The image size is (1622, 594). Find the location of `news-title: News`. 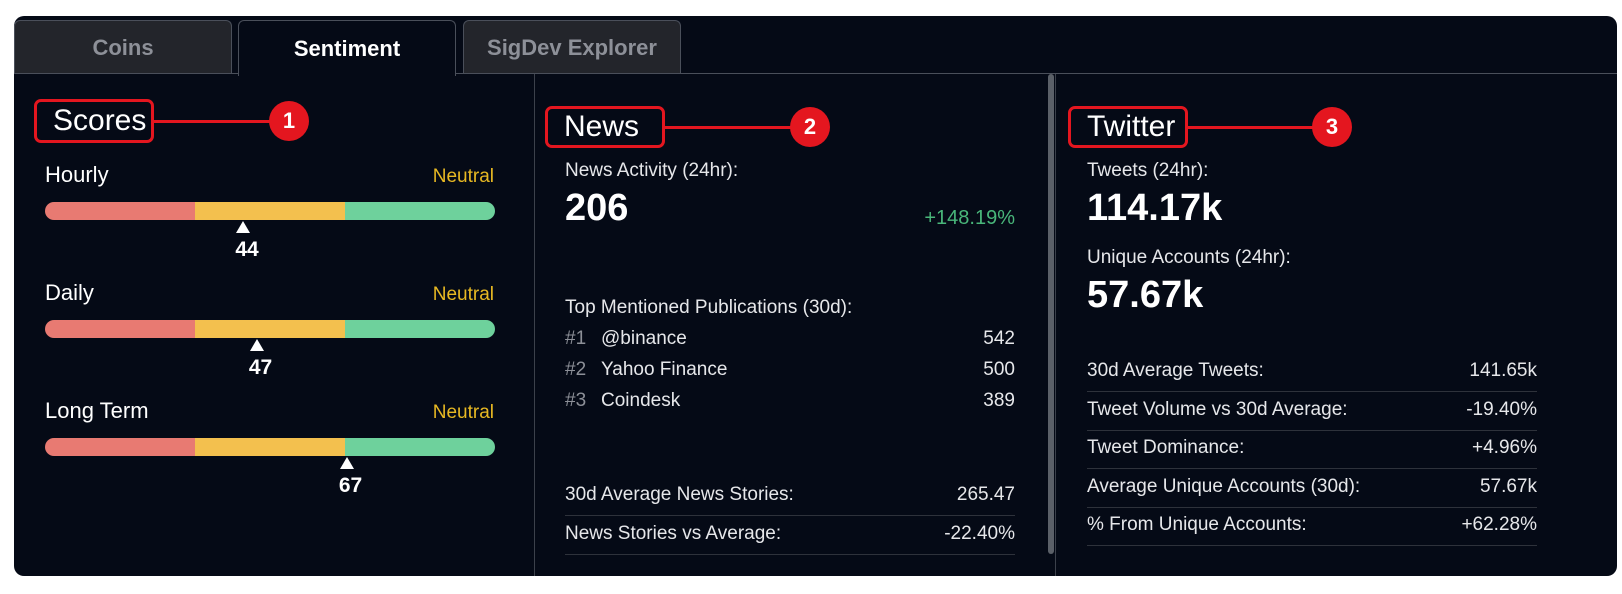

news-title: News is located at coordinates (605, 127).